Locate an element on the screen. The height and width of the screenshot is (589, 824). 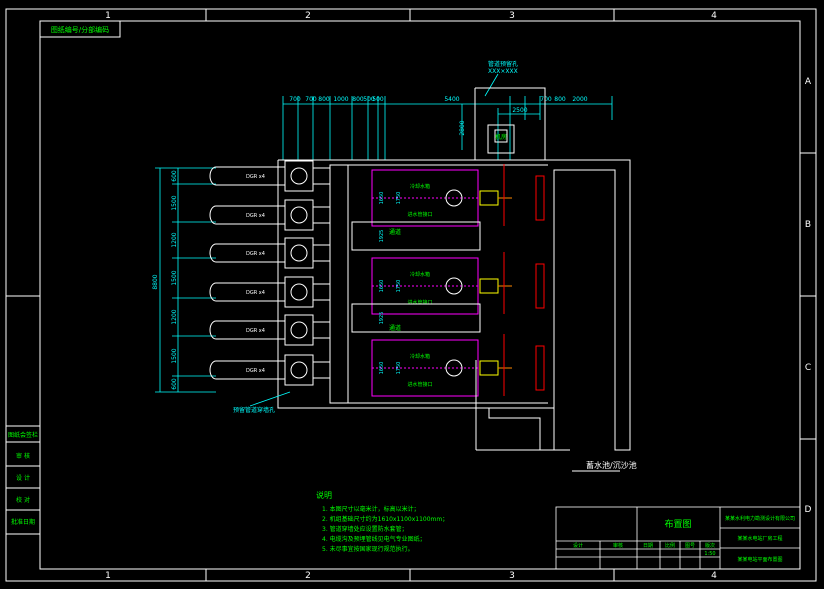
dimension-label: 2800 is located at coordinates (462, 127).